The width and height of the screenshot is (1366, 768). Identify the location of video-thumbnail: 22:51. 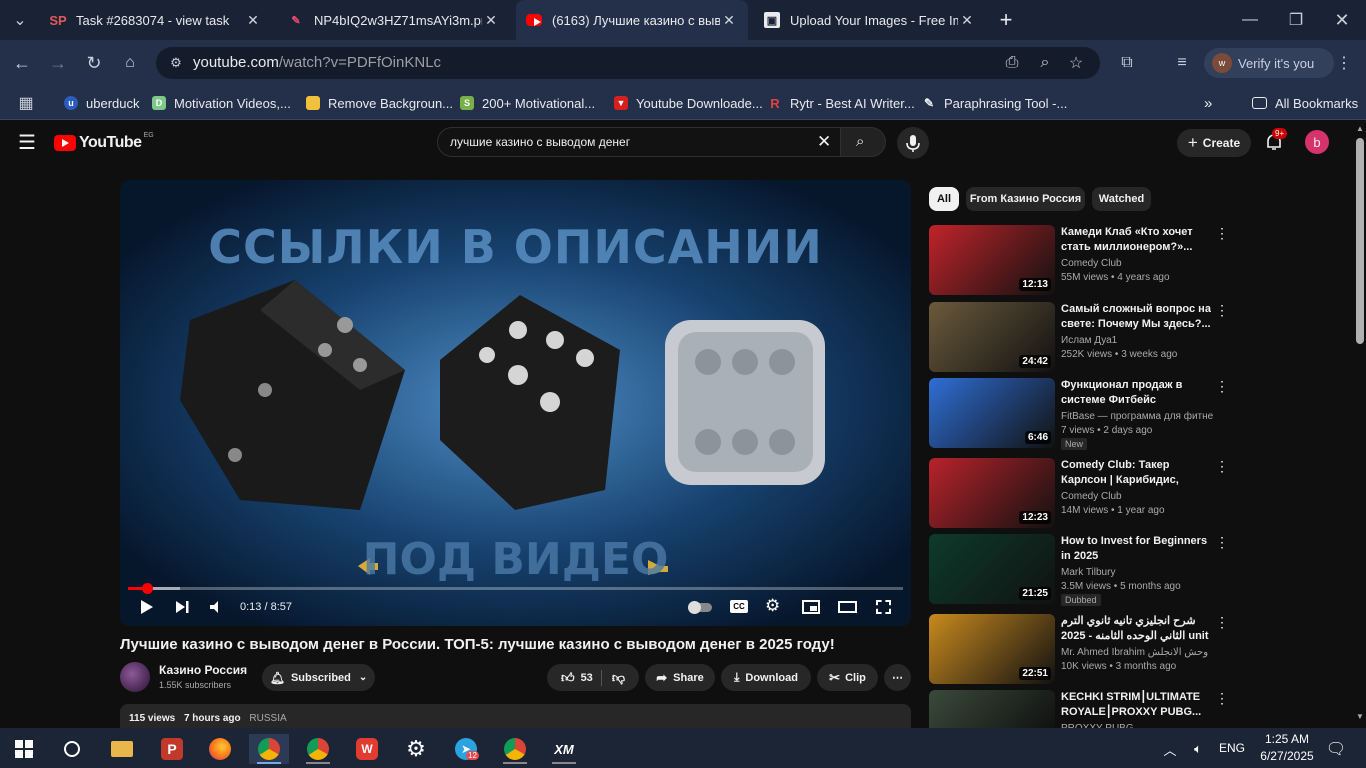
(992, 649).